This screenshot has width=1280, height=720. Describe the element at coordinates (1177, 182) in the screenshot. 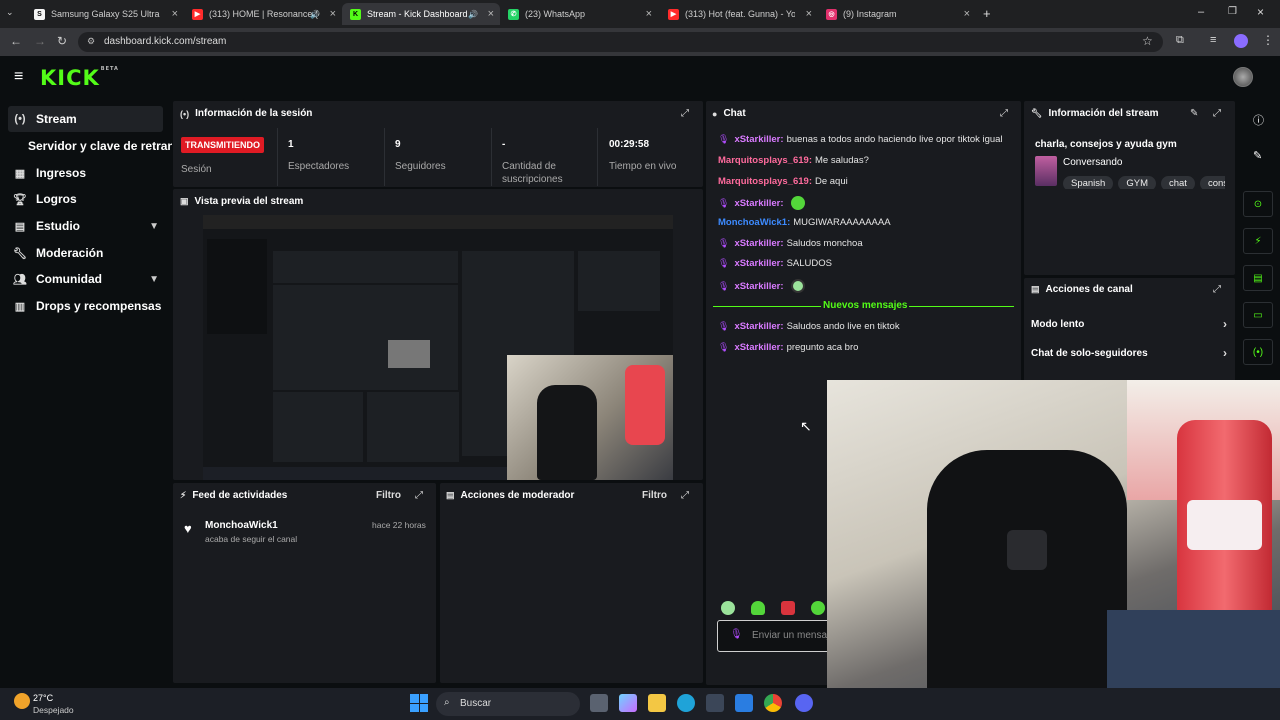

I see `tag: chat` at that location.